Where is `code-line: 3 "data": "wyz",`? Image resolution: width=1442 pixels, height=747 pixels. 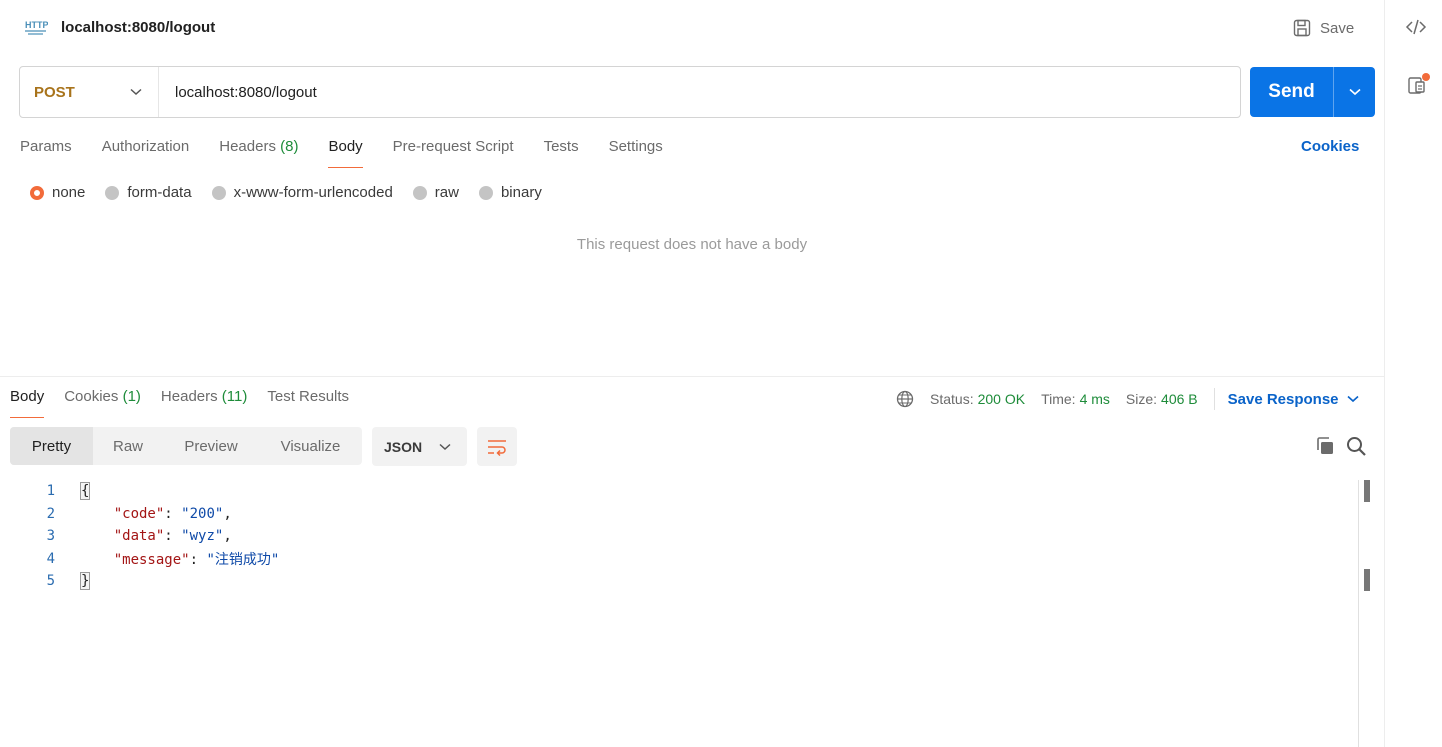
code-line: 3 "data": "wyz", is located at coordinates (678, 536).